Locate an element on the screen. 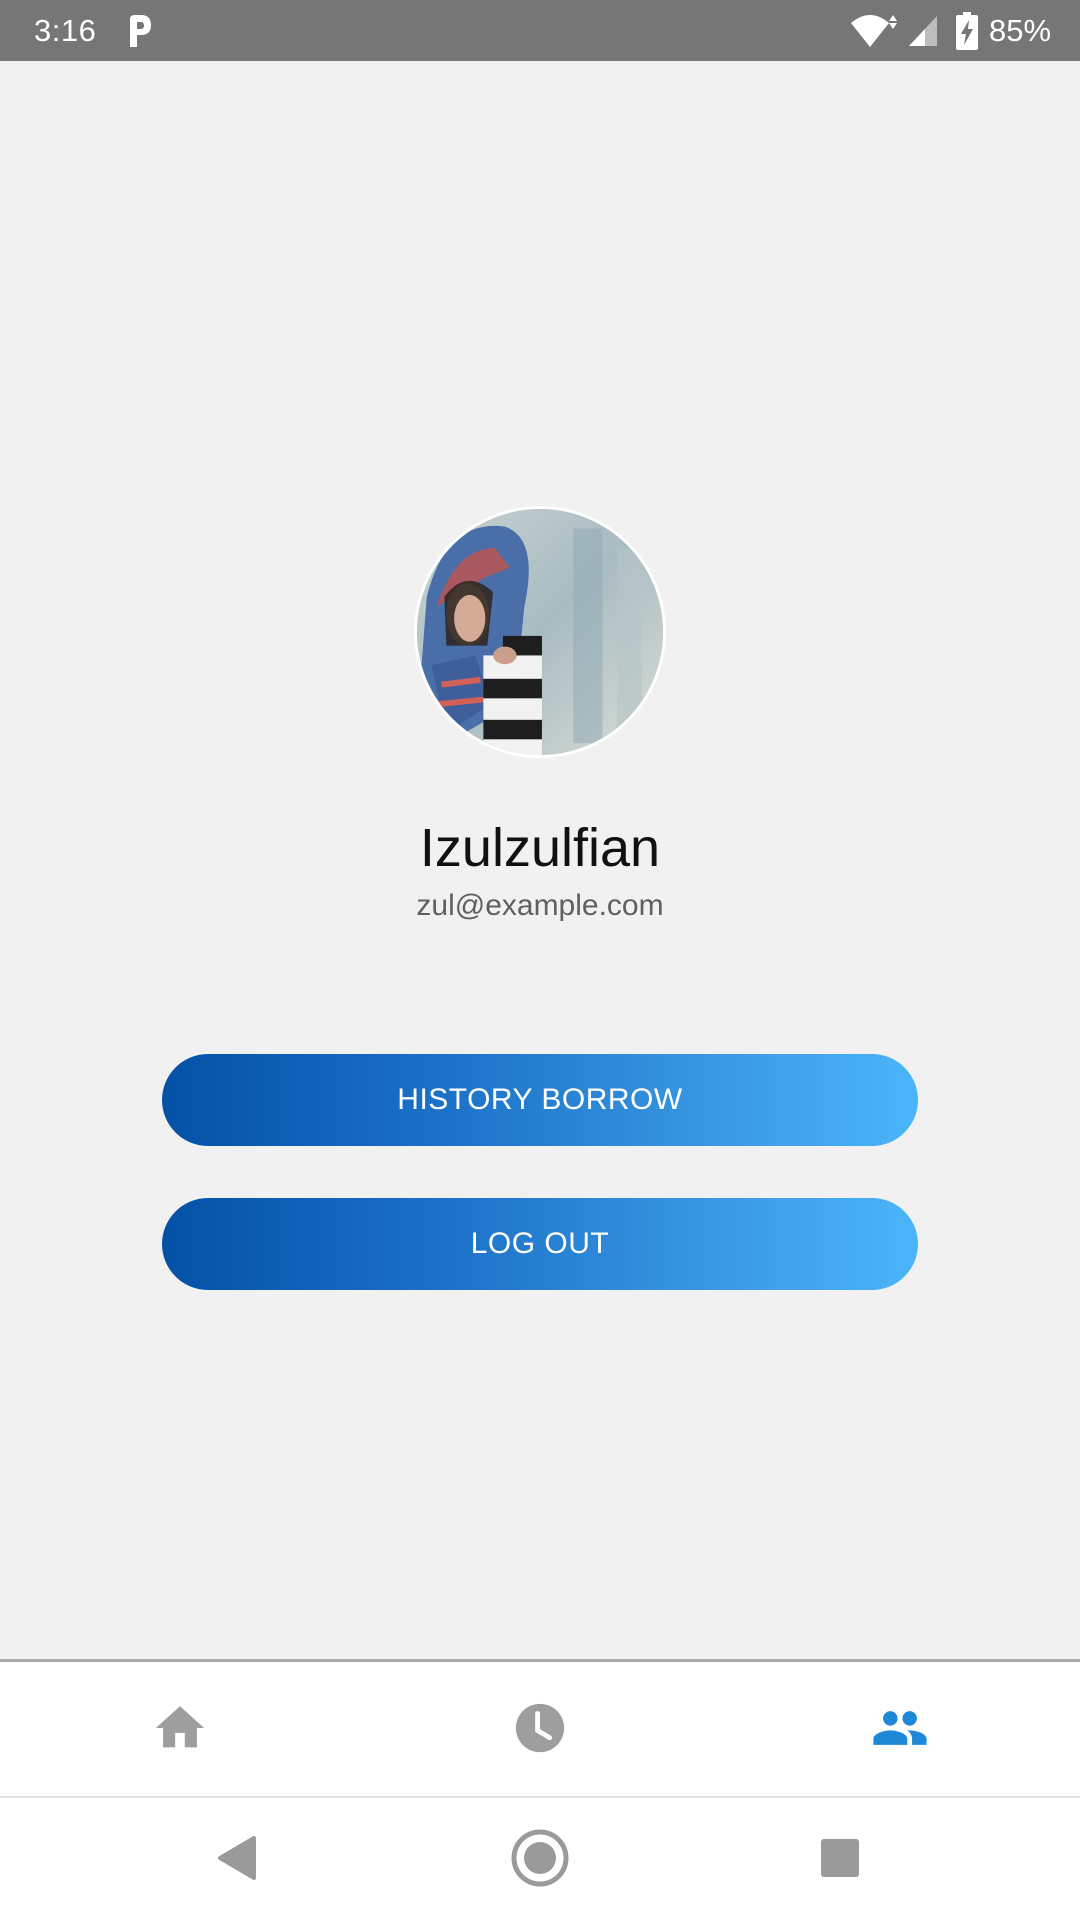 This screenshot has width=1080, height=1920. bottom-navigation is located at coordinates (540, 1728).